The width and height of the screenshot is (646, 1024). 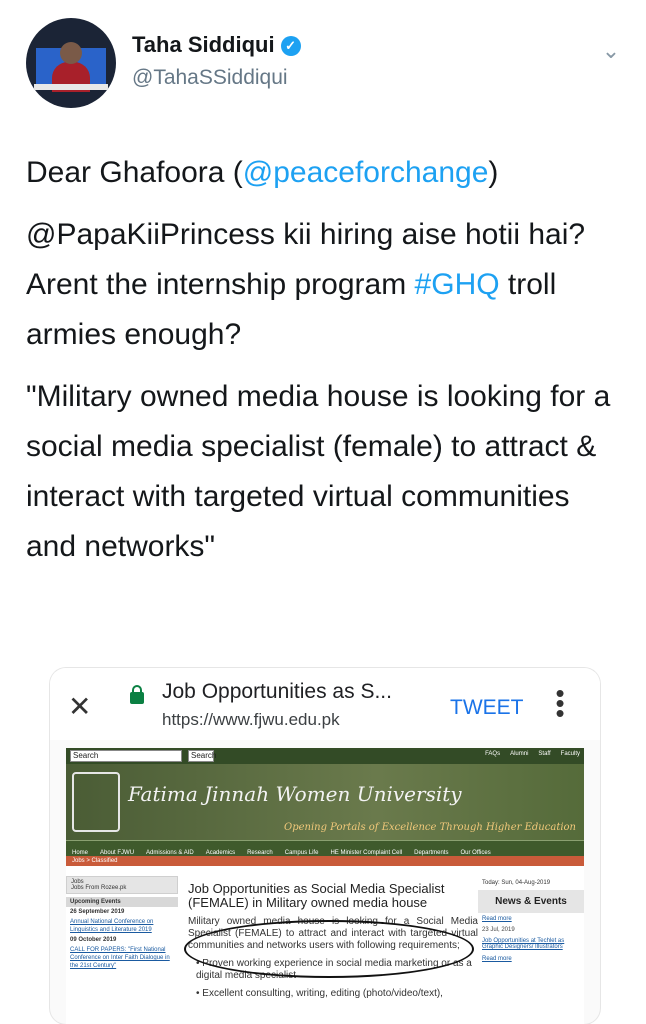 What do you see at coordinates (457, 284) in the screenshot?
I see `hashtag-link: #GHQ` at bounding box center [457, 284].